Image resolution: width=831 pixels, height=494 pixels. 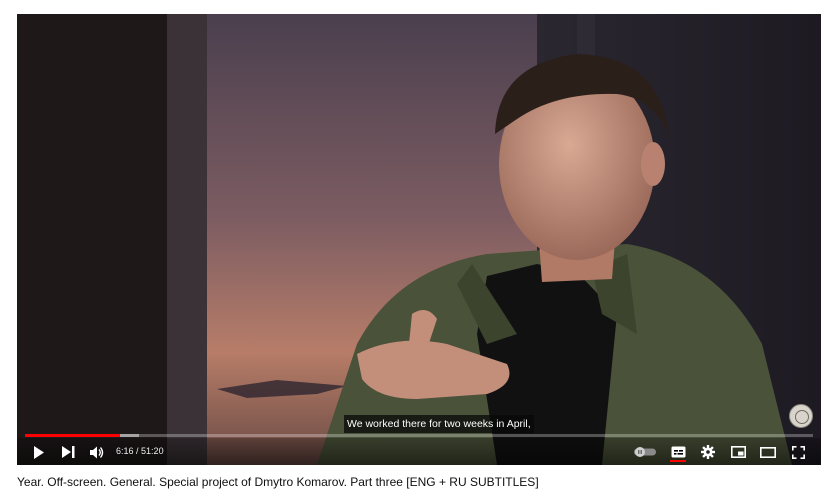 I want to click on play-button, so click(x=39, y=452).